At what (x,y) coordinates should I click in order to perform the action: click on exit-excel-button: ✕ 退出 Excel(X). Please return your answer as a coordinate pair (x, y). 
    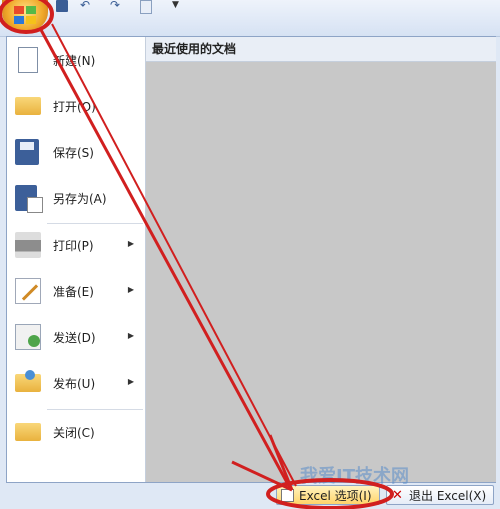
    Looking at the image, I should click on (440, 495).